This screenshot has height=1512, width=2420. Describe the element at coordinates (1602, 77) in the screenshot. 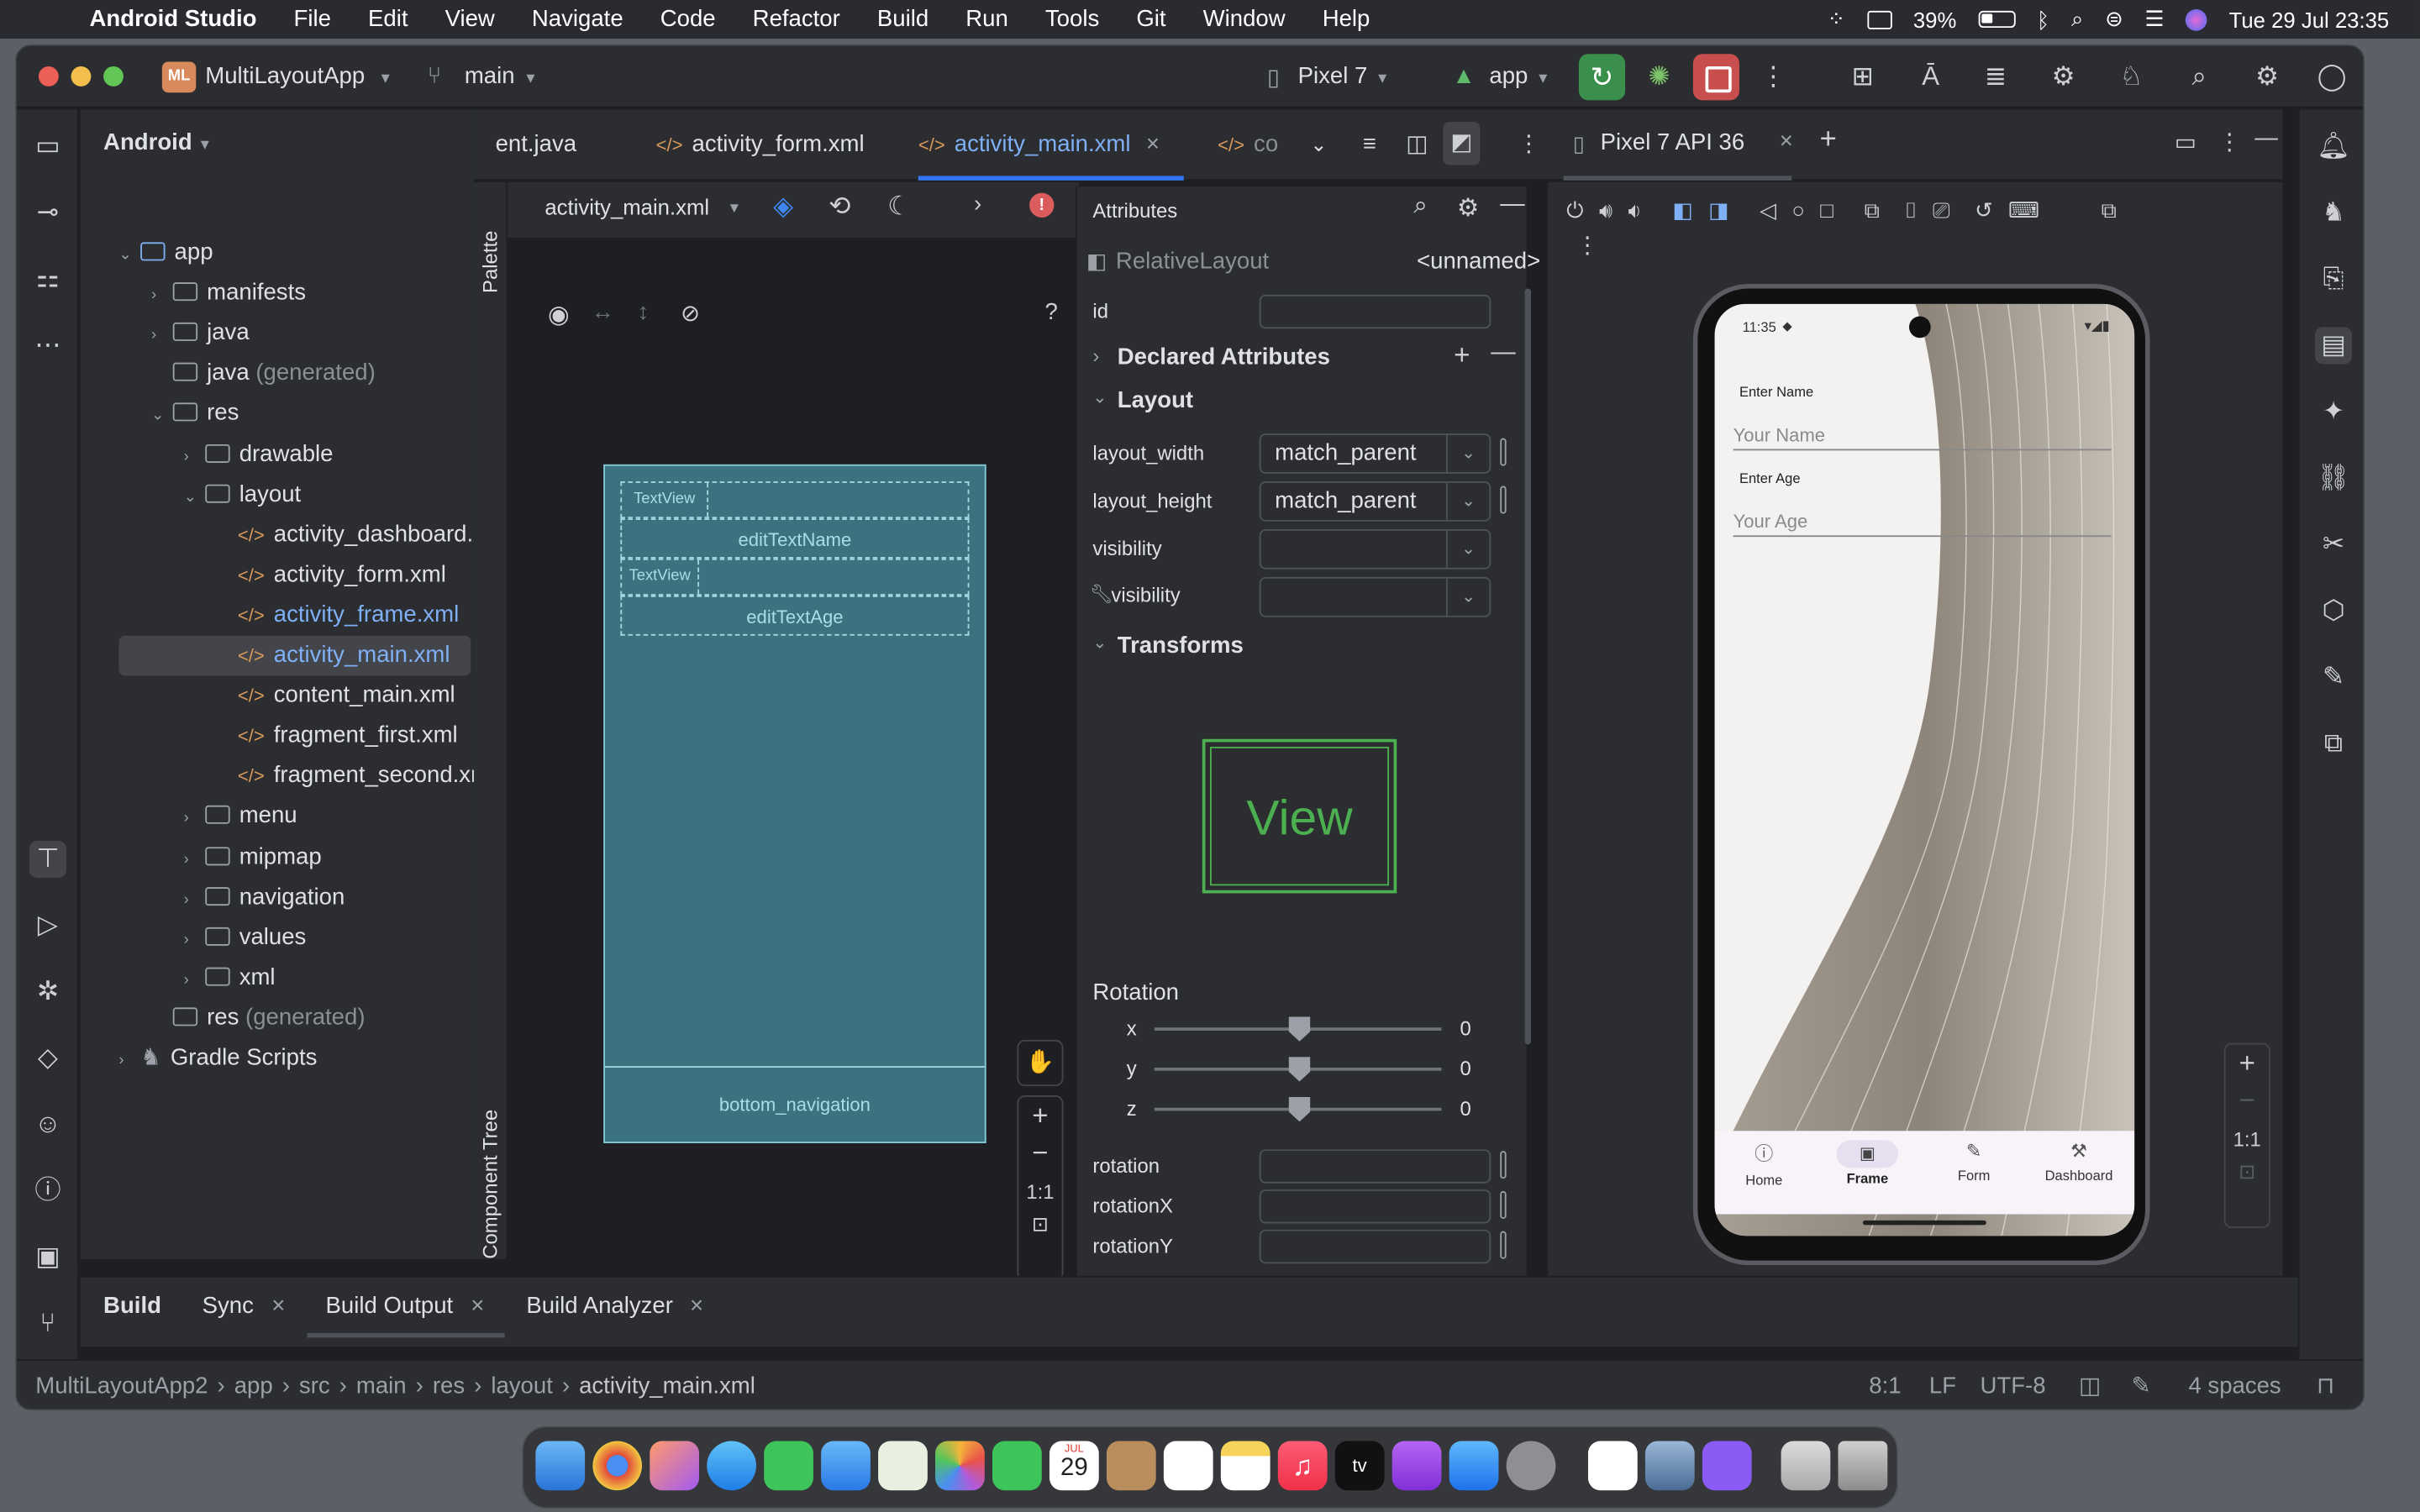

I see `apply-changes-button: ↻` at that location.